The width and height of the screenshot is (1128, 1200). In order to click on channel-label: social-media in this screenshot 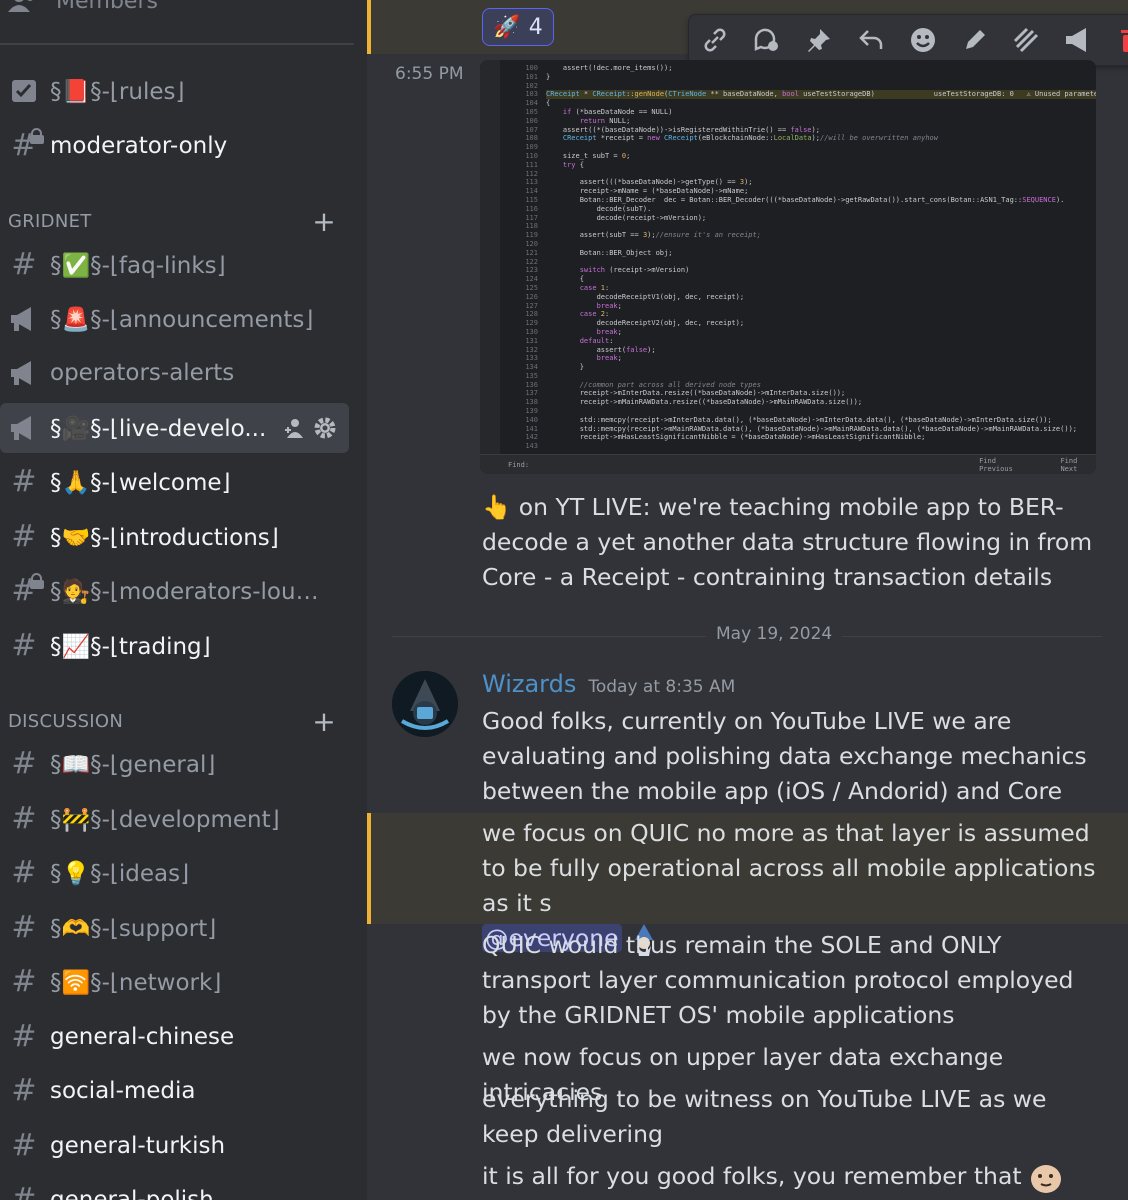, I will do `click(123, 1091)`.